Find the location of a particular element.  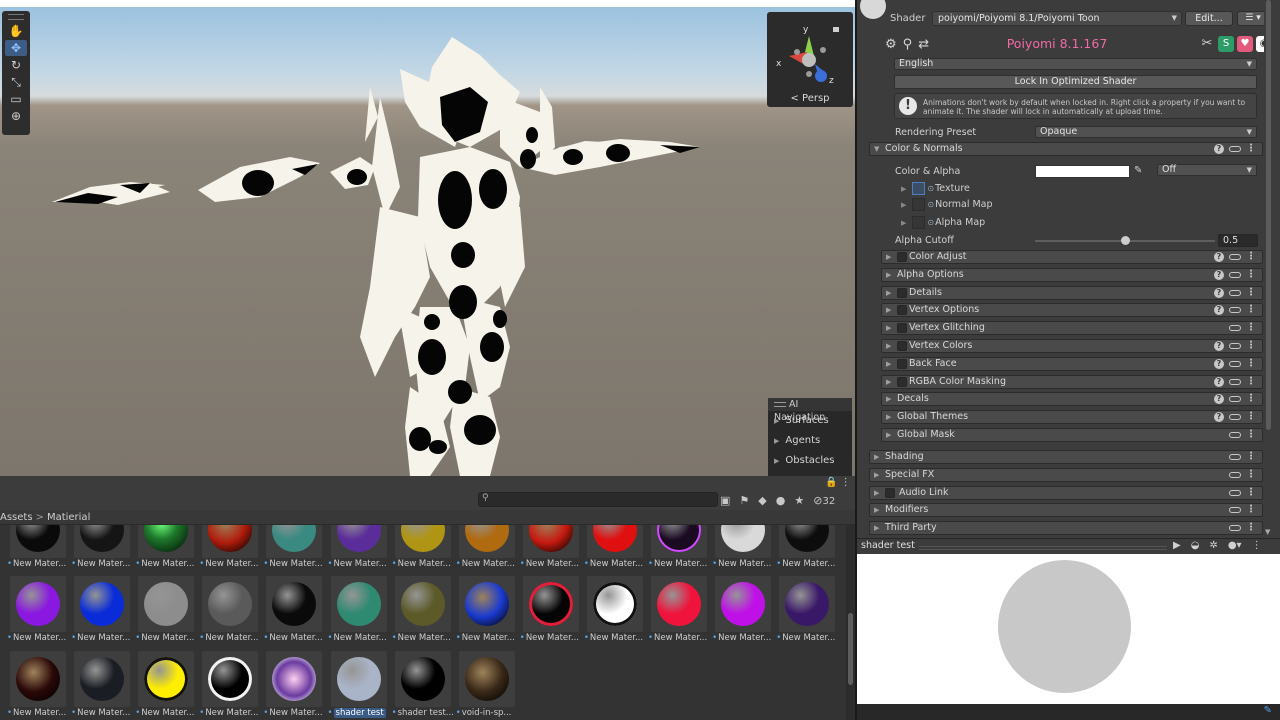

section-shading: ▶ Shading ⋮ is located at coordinates (1066, 457).